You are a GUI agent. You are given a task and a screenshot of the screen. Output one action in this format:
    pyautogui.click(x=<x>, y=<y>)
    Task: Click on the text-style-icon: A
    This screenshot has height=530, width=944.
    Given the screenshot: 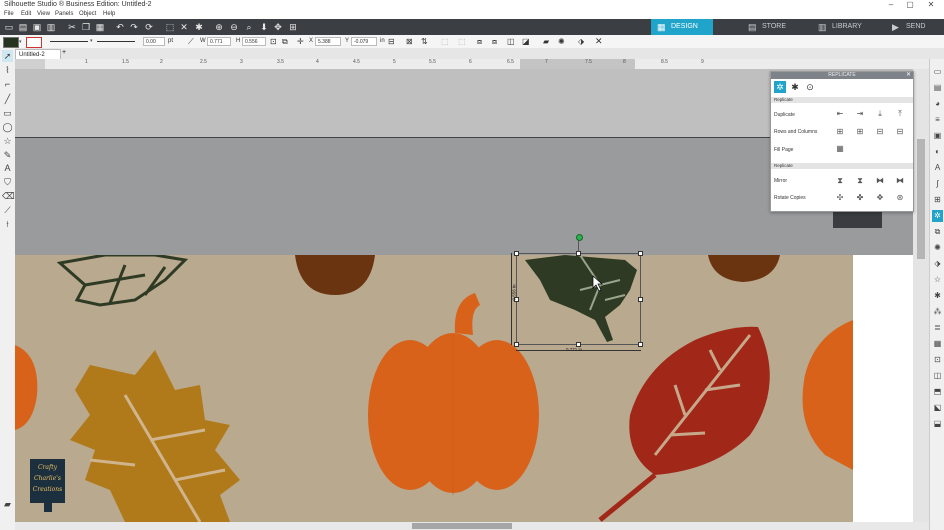 What is the action you would take?
    pyautogui.click(x=937, y=168)
    